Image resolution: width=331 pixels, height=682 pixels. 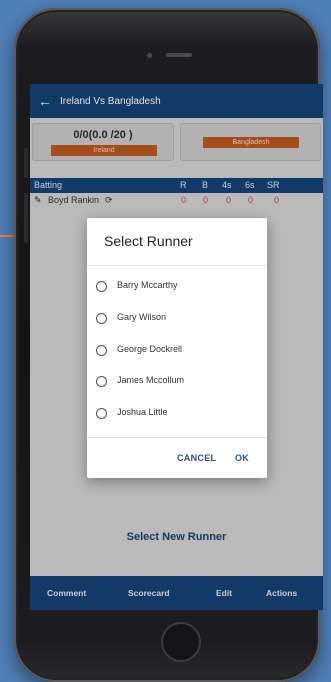 What do you see at coordinates (181, 642) in the screenshot?
I see `home-button` at bounding box center [181, 642].